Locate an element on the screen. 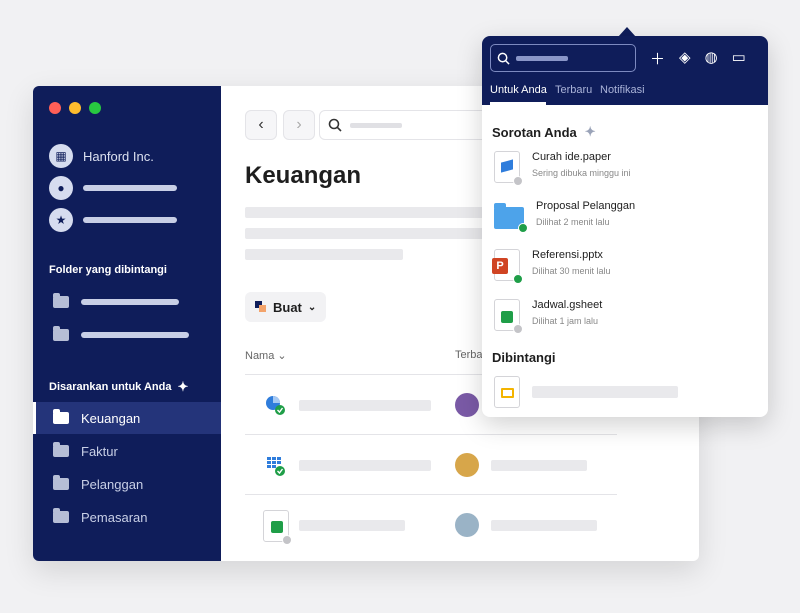 The width and height of the screenshot is (800, 613). paper-doc-icon is located at coordinates (508, 168).